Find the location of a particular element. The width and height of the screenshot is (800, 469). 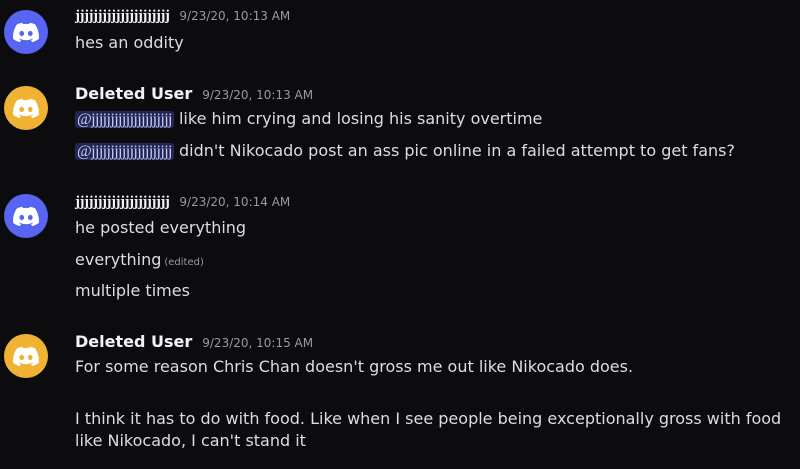

message-content: everything (edited) is located at coordinates (139, 261).